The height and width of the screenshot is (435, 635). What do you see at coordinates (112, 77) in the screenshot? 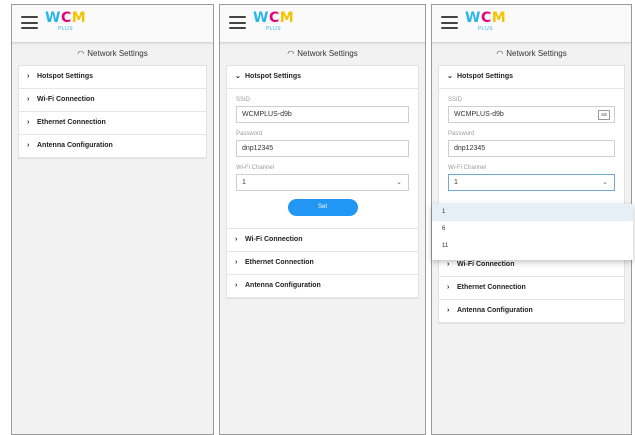
I see `hotspot-settings-header: › Hotspot Settings` at bounding box center [112, 77].